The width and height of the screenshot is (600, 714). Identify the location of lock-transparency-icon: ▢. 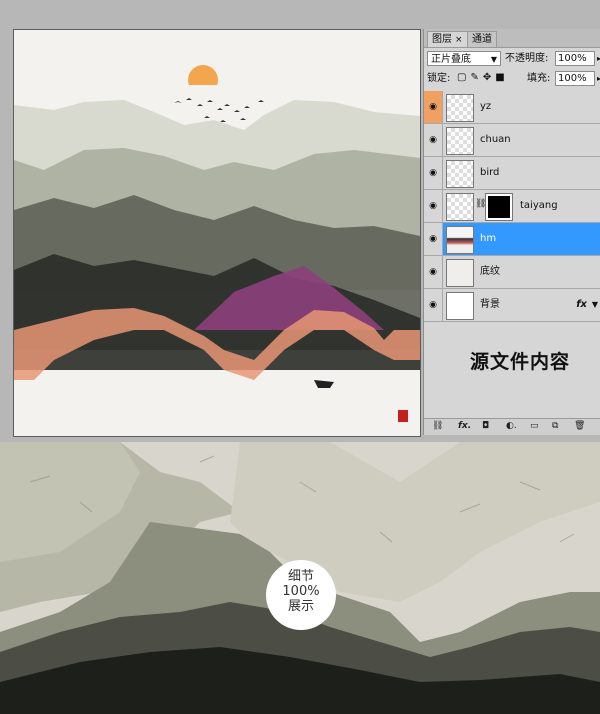
(463, 77).